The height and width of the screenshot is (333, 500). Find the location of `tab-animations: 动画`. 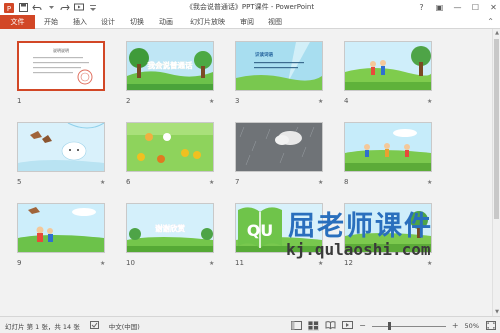

tab-animations: 动画 is located at coordinates (166, 22).